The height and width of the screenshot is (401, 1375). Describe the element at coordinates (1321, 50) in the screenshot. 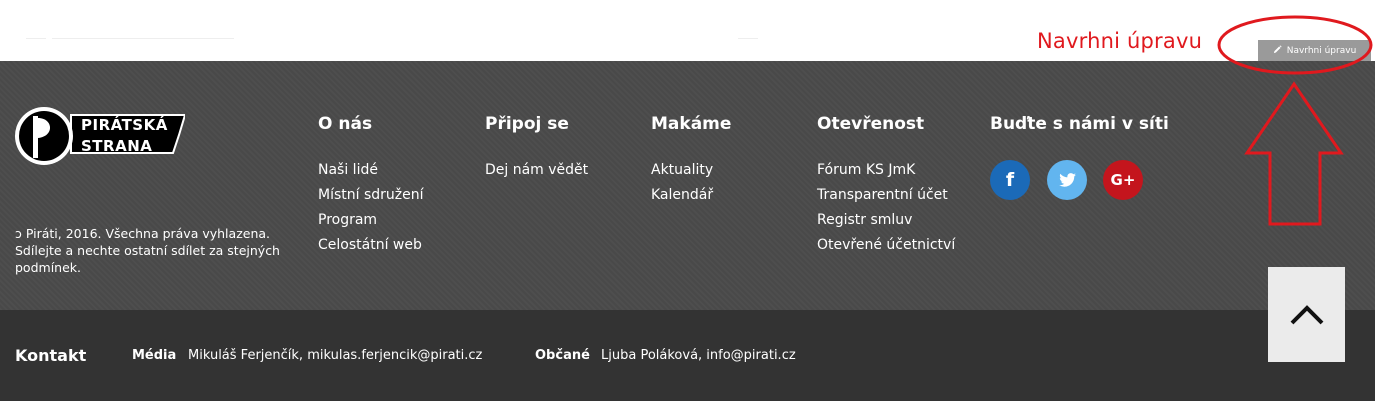

I see `suggest-edit-label: Navrhni úpravu` at that location.